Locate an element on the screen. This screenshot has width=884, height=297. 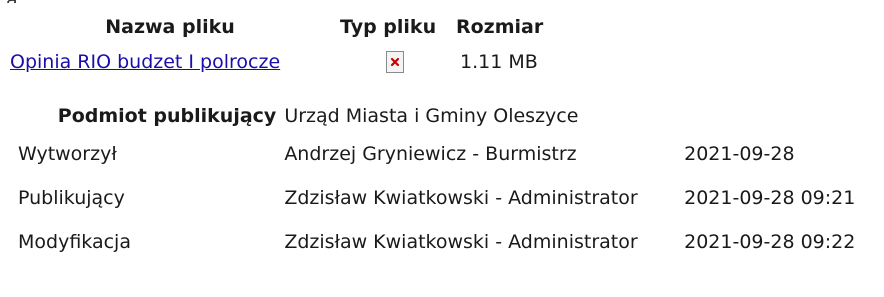
created-by-value: Andrzej Gryniewicz - Burmistrz is located at coordinates (484, 154).